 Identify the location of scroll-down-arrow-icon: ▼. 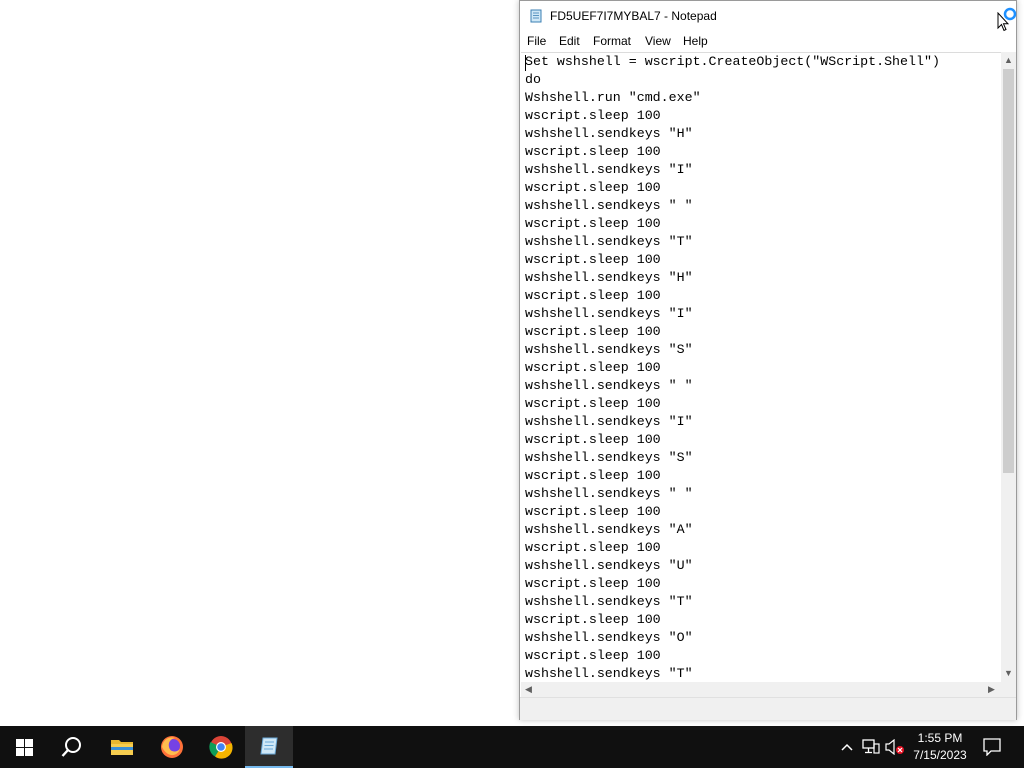
(1008, 673).